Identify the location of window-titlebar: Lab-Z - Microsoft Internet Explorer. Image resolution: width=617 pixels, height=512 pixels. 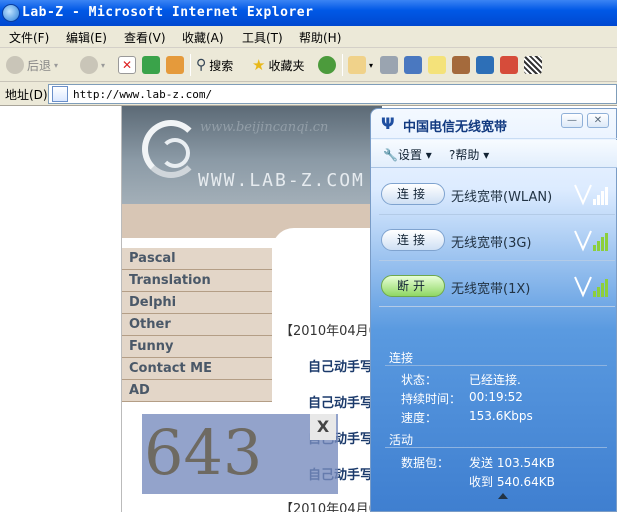
(308, 13).